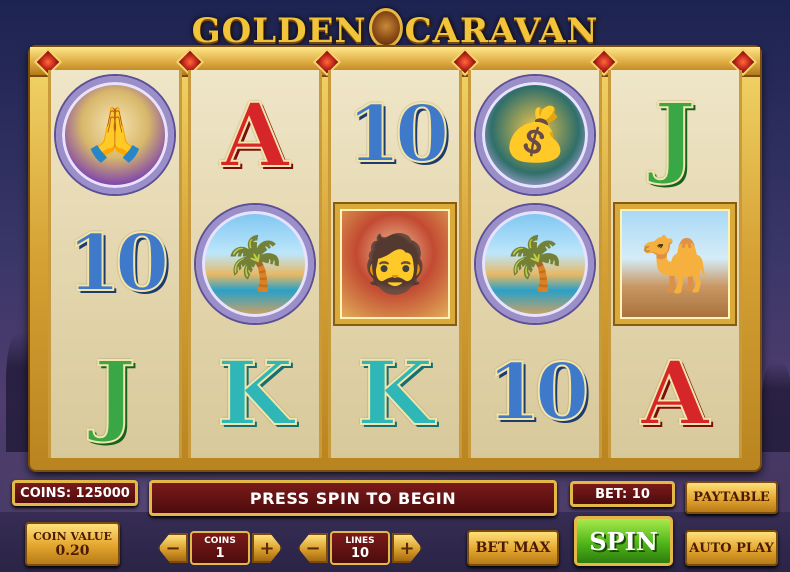  What do you see at coordinates (623, 541) in the screenshot?
I see `spin-button: SPIN` at bounding box center [623, 541].